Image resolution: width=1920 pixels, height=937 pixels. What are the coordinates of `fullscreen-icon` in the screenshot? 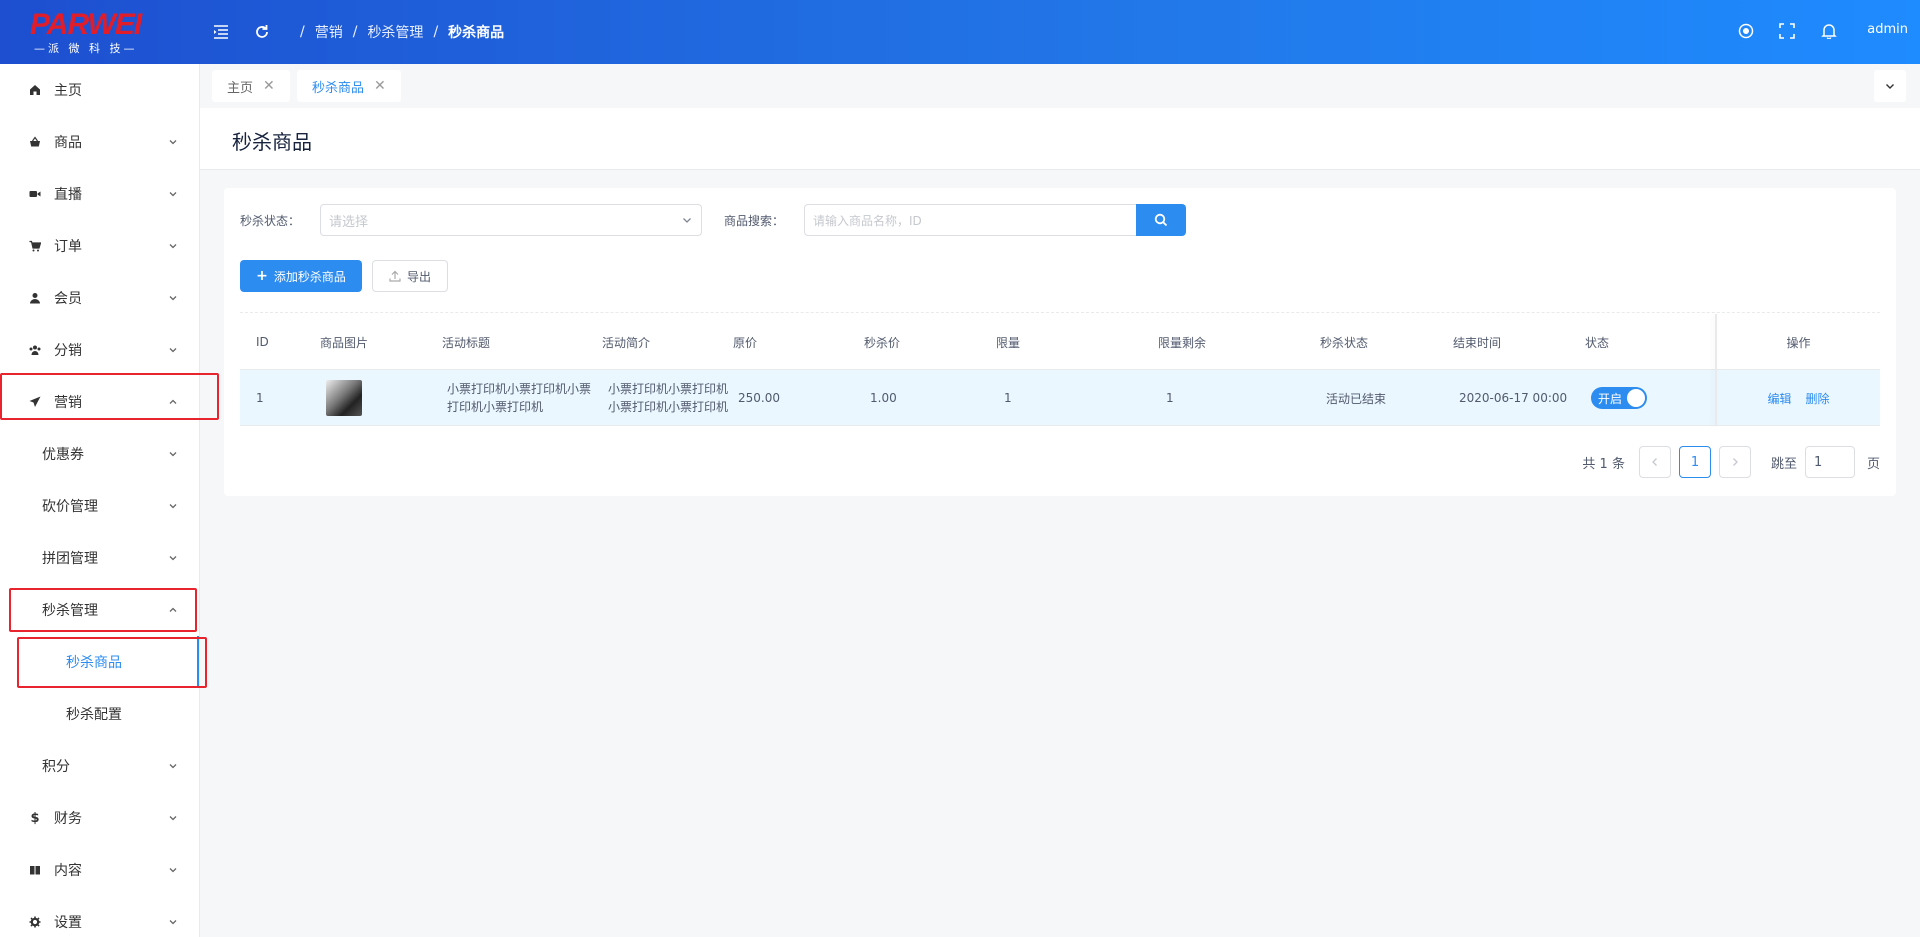 It's located at (1787, 31).